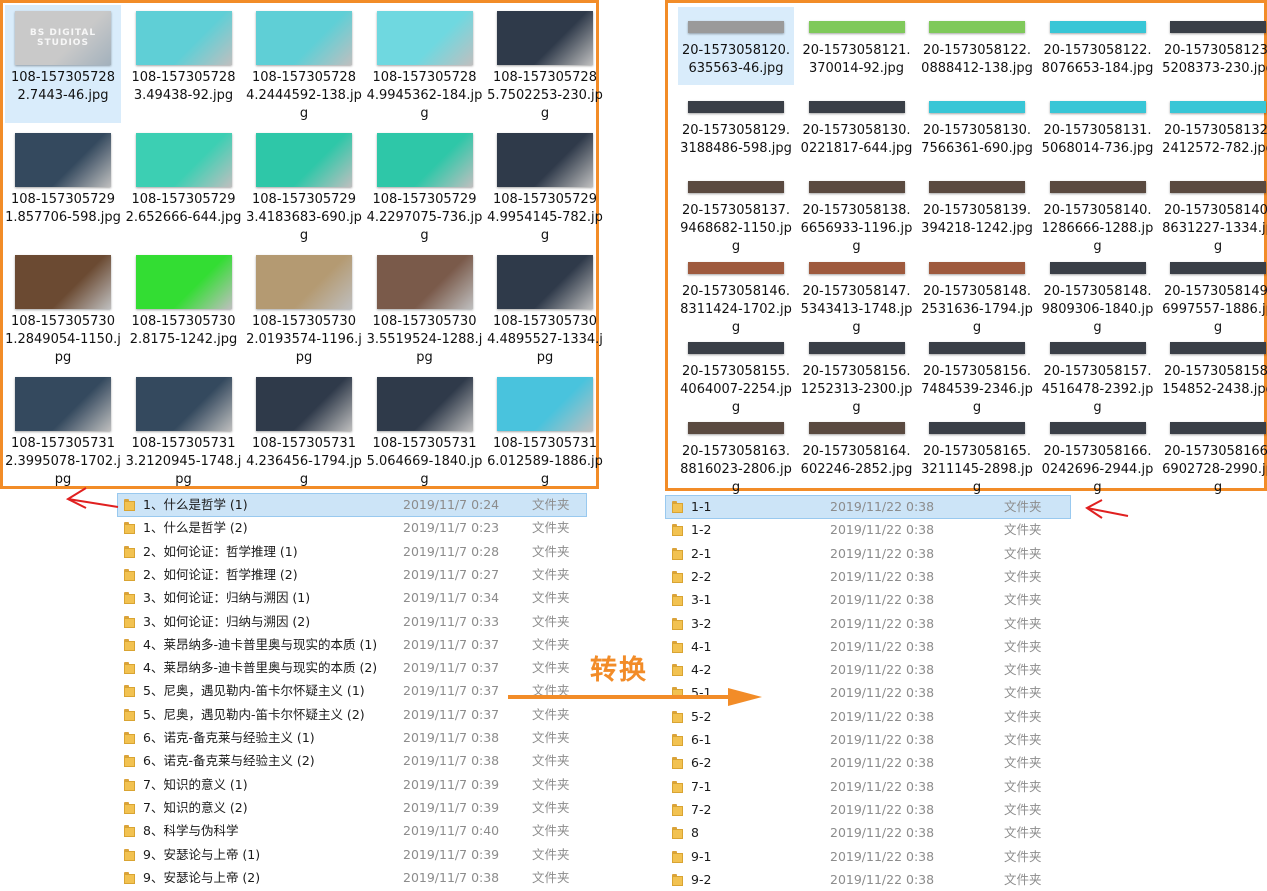 The image size is (1267, 891). Describe the element at coordinates (545, 64) in the screenshot. I see `left-file-tile: 108-1573057285.7502253-230.jpg` at that location.